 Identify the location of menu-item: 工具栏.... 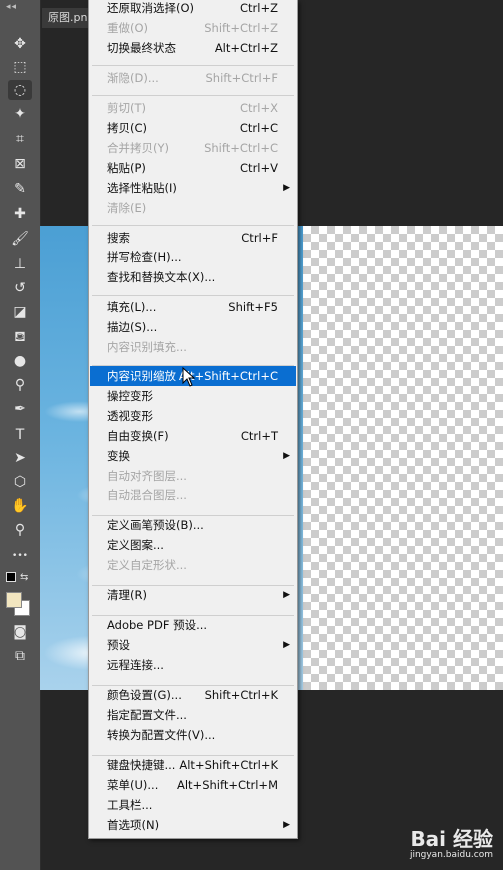
(193, 805).